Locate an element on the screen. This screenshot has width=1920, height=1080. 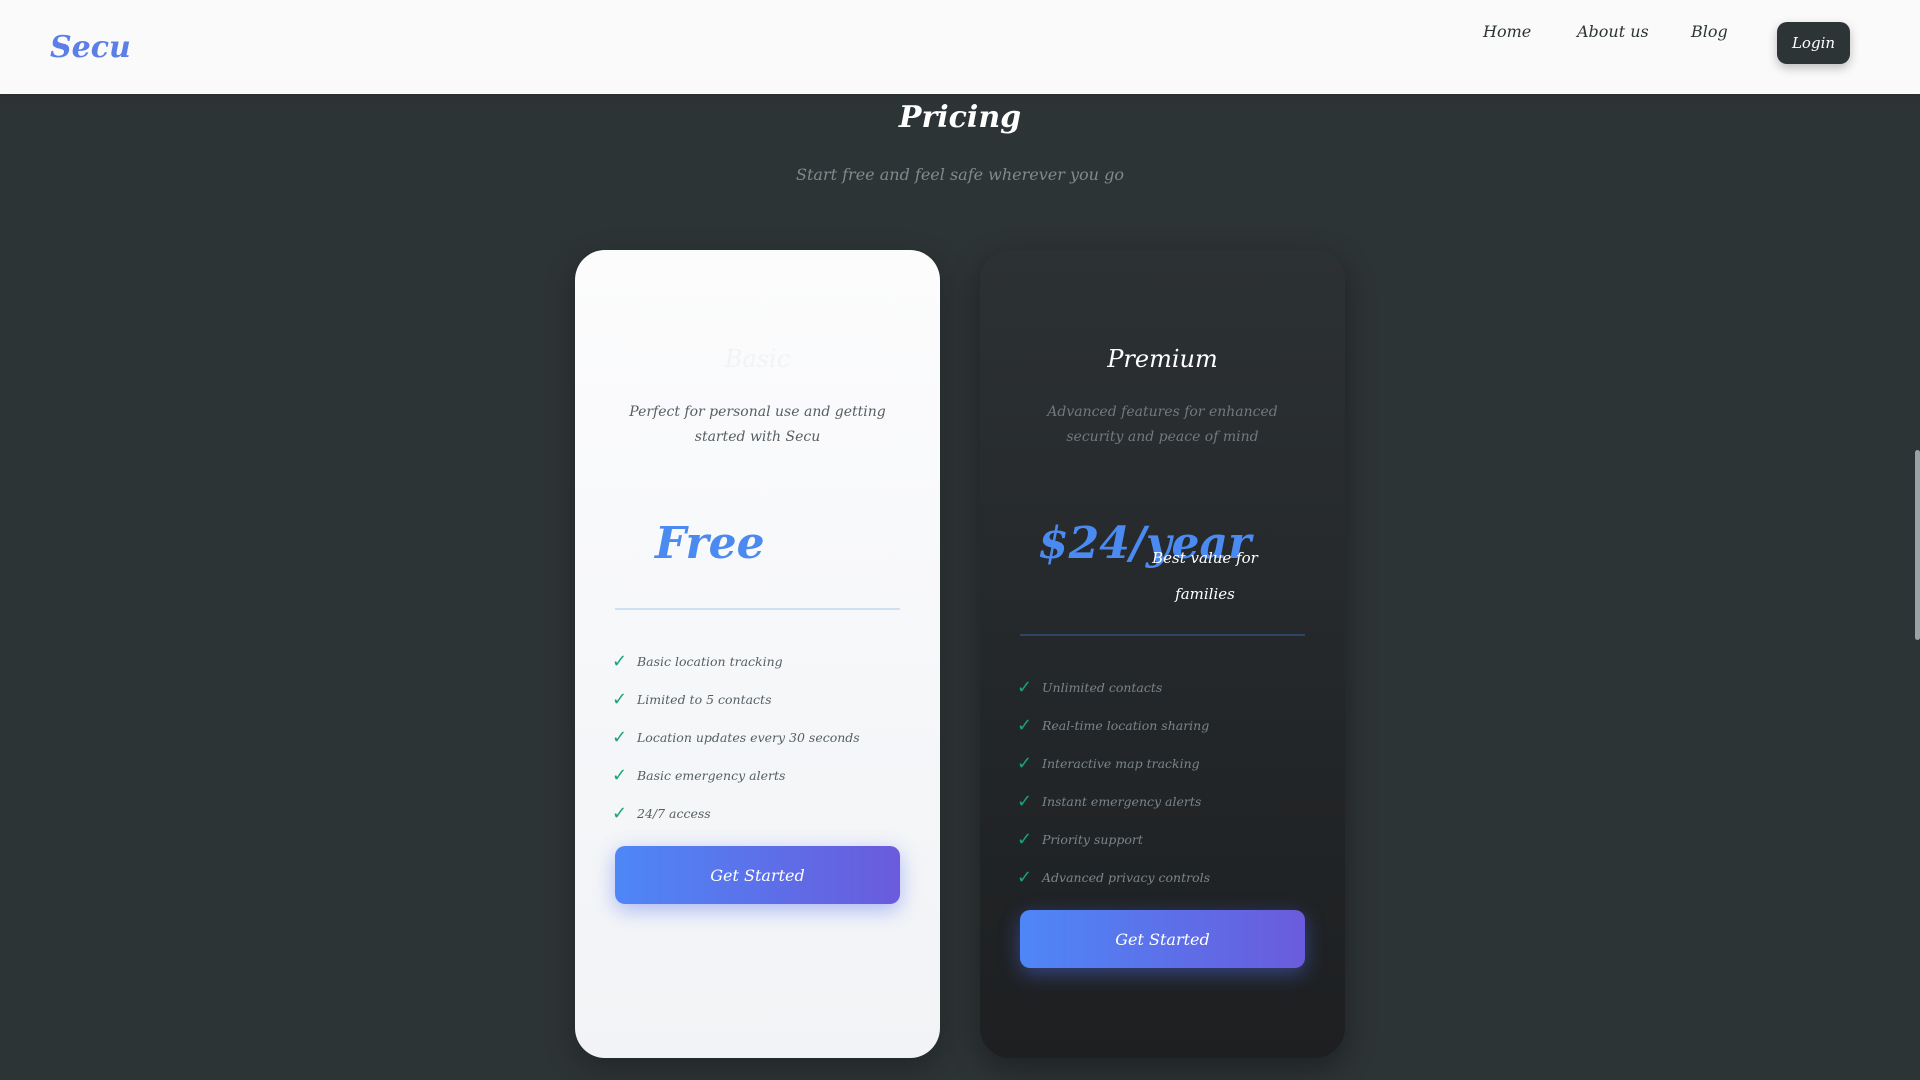
nav-link-blog: Blog is located at coordinates (1709, 31).